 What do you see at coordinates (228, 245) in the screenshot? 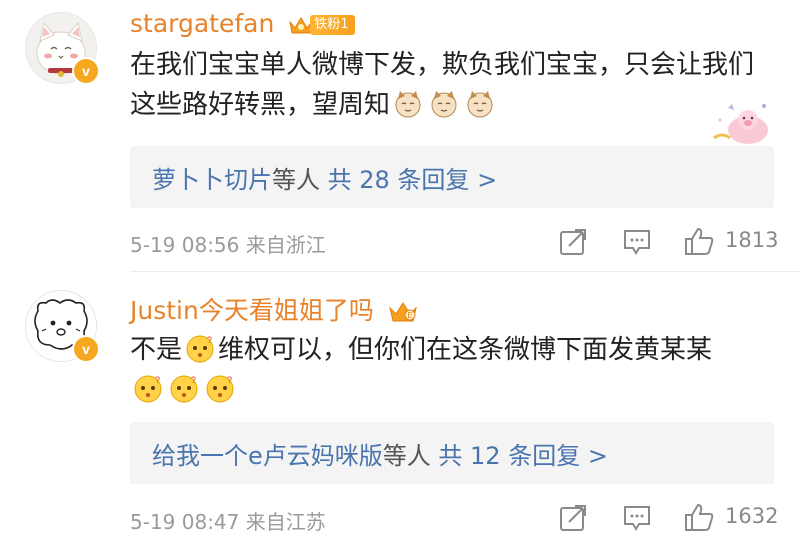
I see `comment-meta: 5-19 08:56 来自浙江` at bounding box center [228, 245].